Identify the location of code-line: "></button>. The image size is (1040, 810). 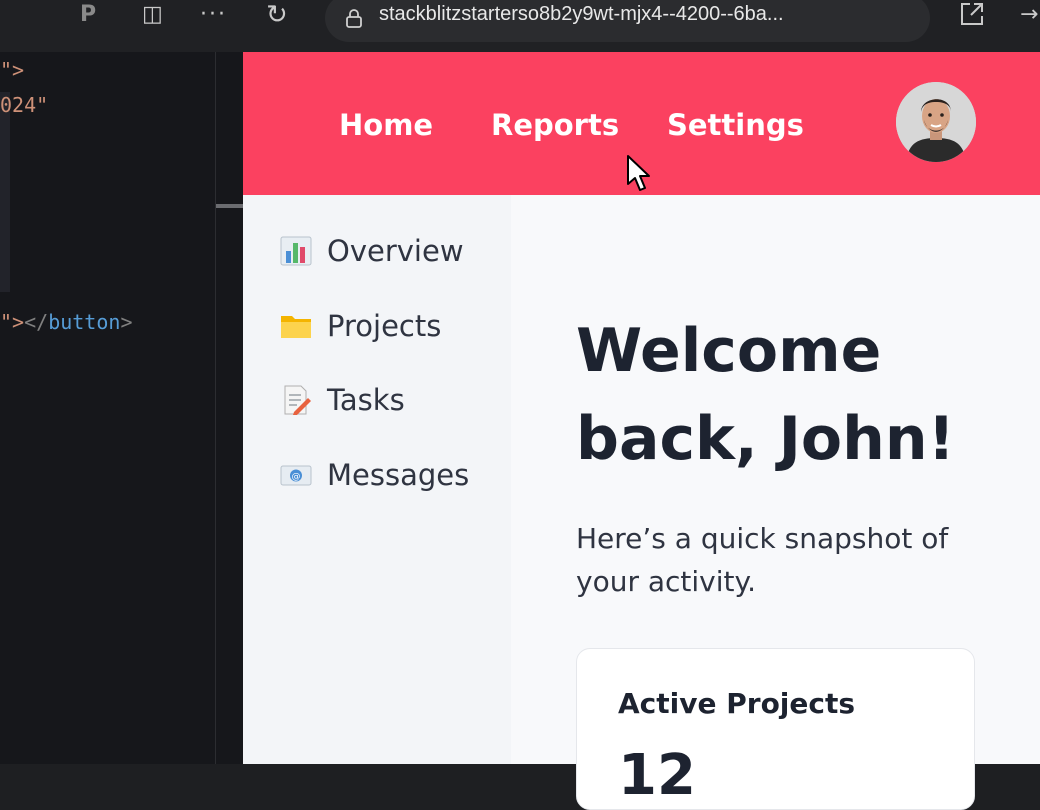
(66, 322).